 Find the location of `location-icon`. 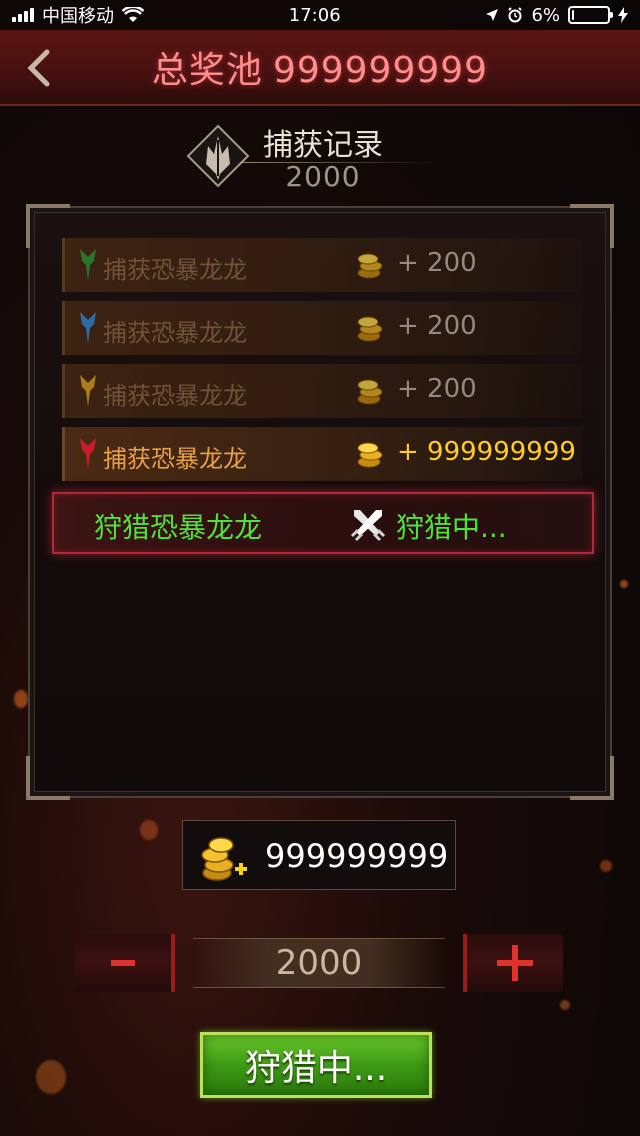

location-icon is located at coordinates (492, 15).